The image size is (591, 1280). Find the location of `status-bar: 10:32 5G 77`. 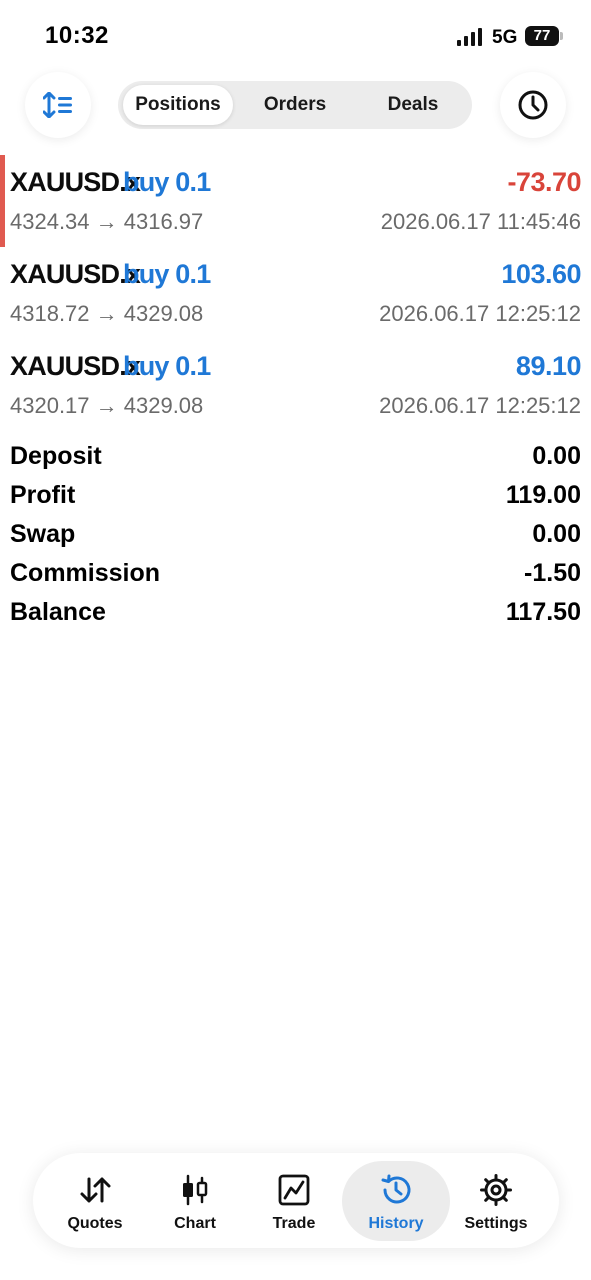

status-bar: 10:32 5G 77 is located at coordinates (295, 35).